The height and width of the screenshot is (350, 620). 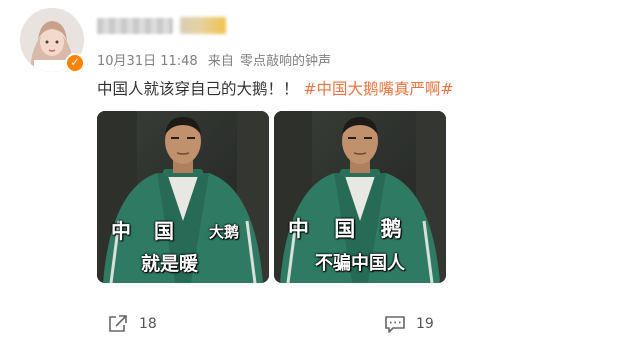 What do you see at coordinates (395, 324) in the screenshot?
I see `comment-icon` at bounding box center [395, 324].